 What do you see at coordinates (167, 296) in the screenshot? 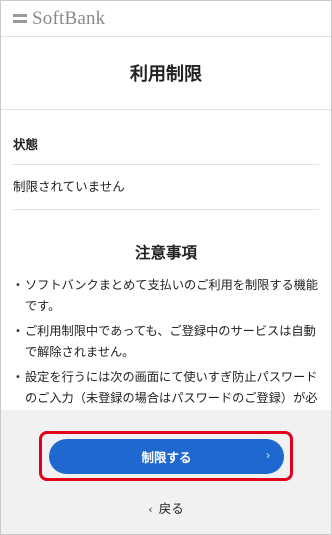
I see `note-item: ソフトバンクまとめて支払いのご利用を制限する機能です。` at bounding box center [167, 296].